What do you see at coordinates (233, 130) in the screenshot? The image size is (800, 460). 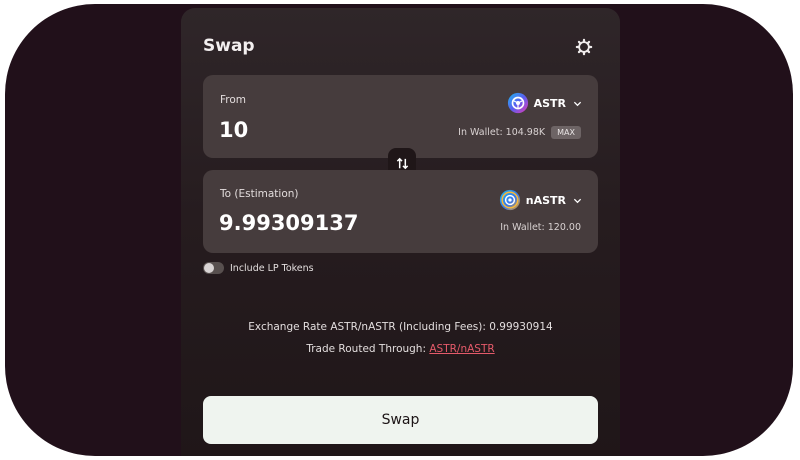 I see `from-amount-input: 10` at bounding box center [233, 130].